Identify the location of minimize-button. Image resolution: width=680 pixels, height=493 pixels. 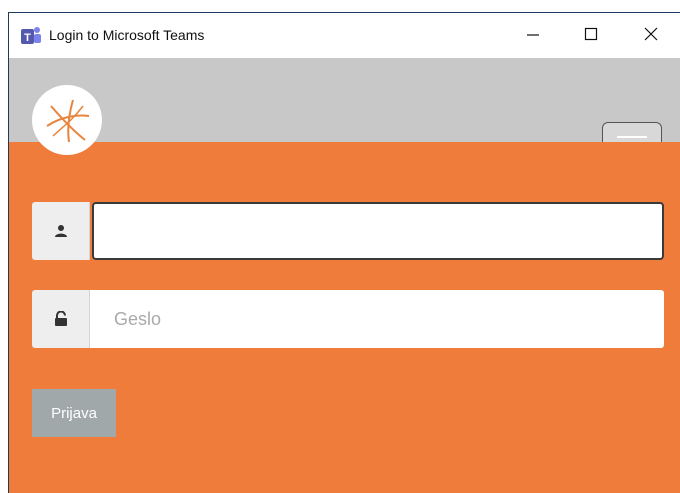
(533, 35).